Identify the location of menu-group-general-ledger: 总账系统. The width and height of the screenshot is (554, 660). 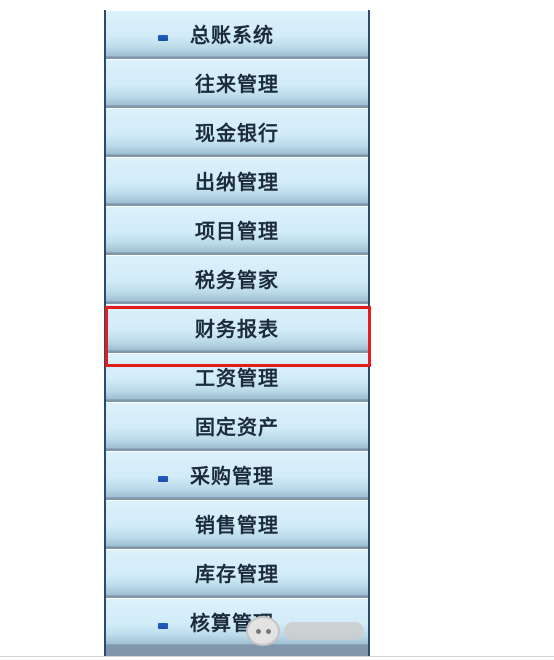
(237, 33).